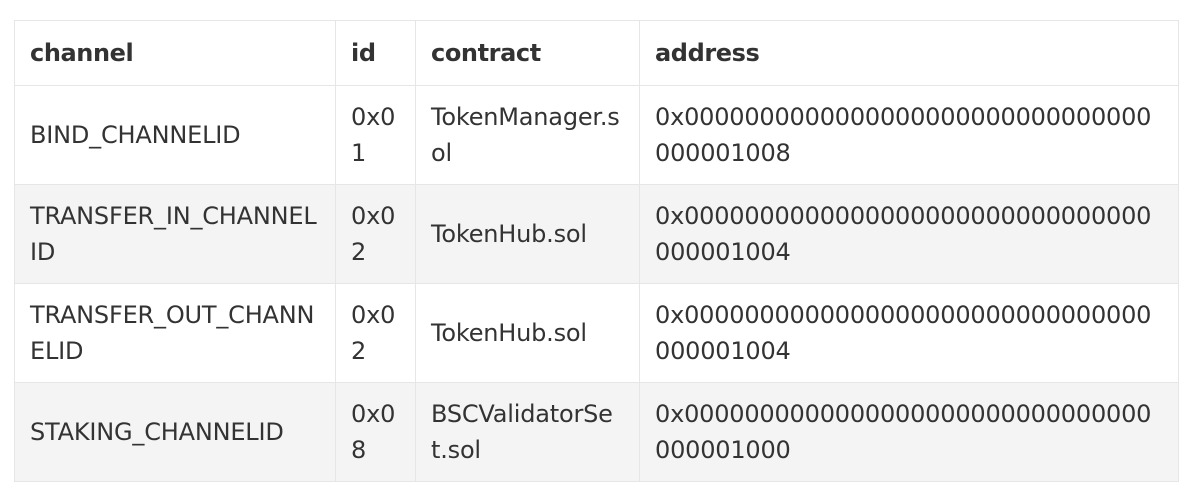 This screenshot has width=1192, height=501. I want to click on header-channel: channel, so click(175, 53).